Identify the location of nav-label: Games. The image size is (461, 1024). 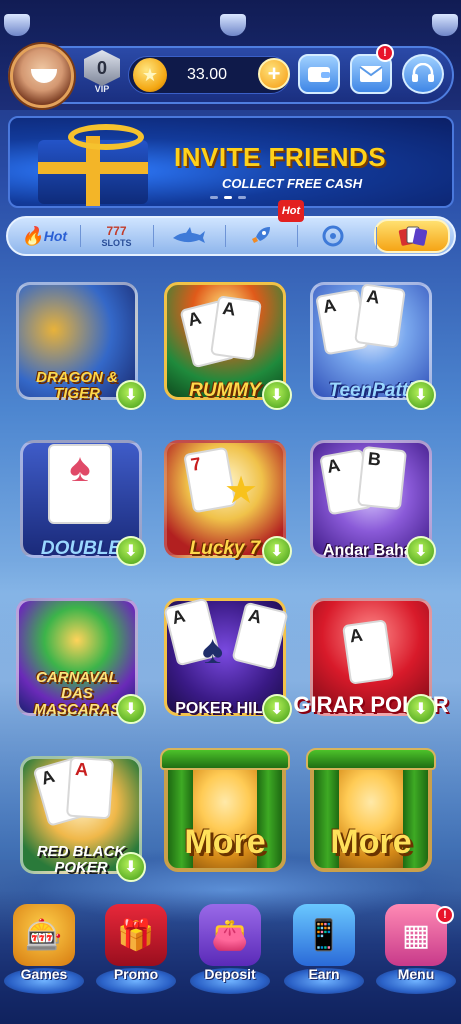
(44, 974).